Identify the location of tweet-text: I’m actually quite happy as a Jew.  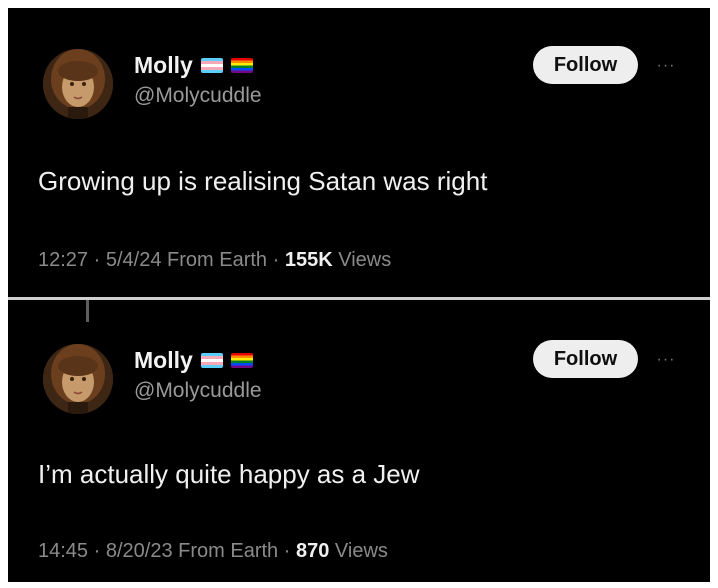
(229, 474).